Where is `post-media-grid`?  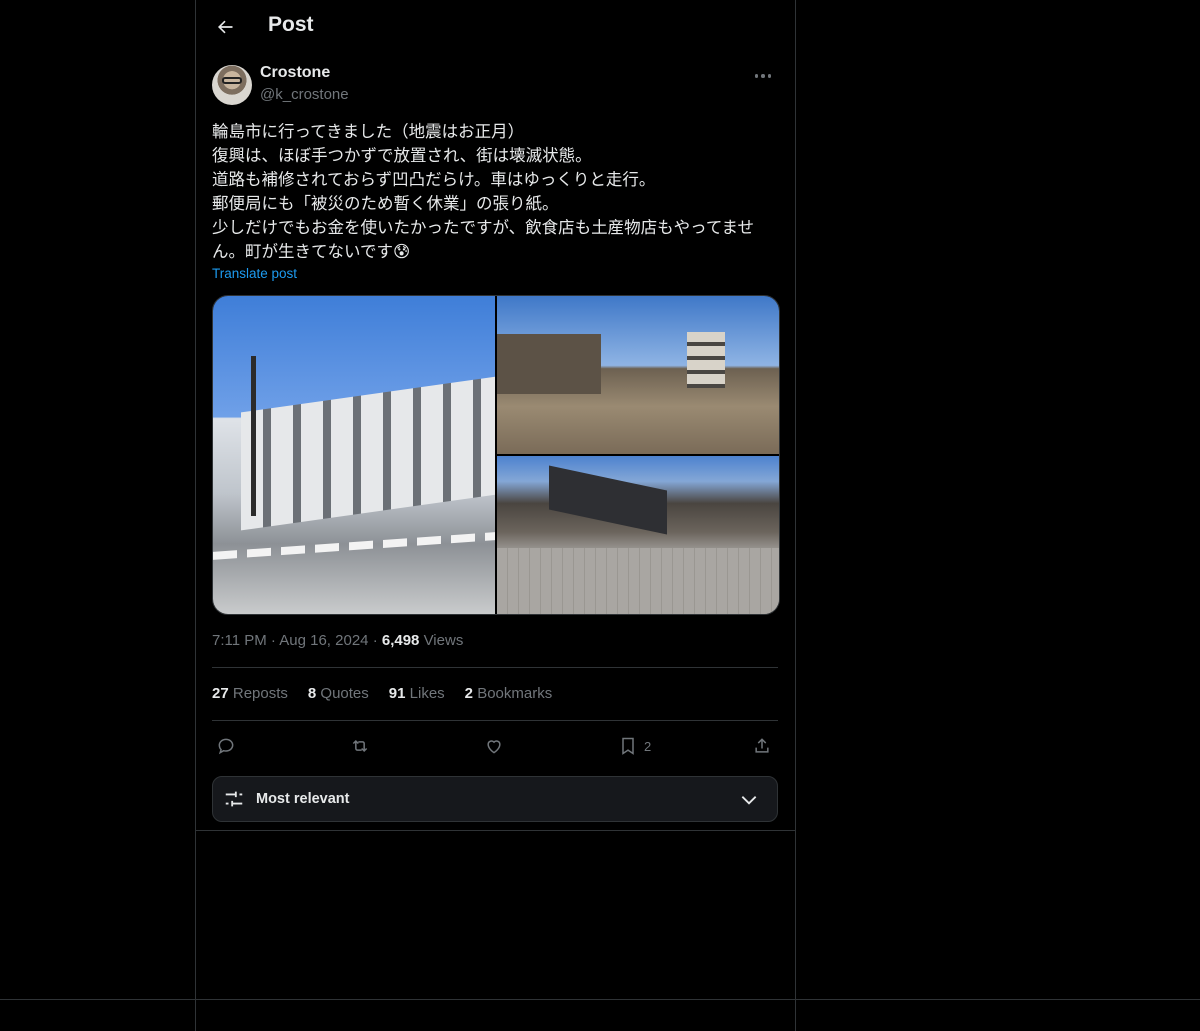 post-media-grid is located at coordinates (496, 455).